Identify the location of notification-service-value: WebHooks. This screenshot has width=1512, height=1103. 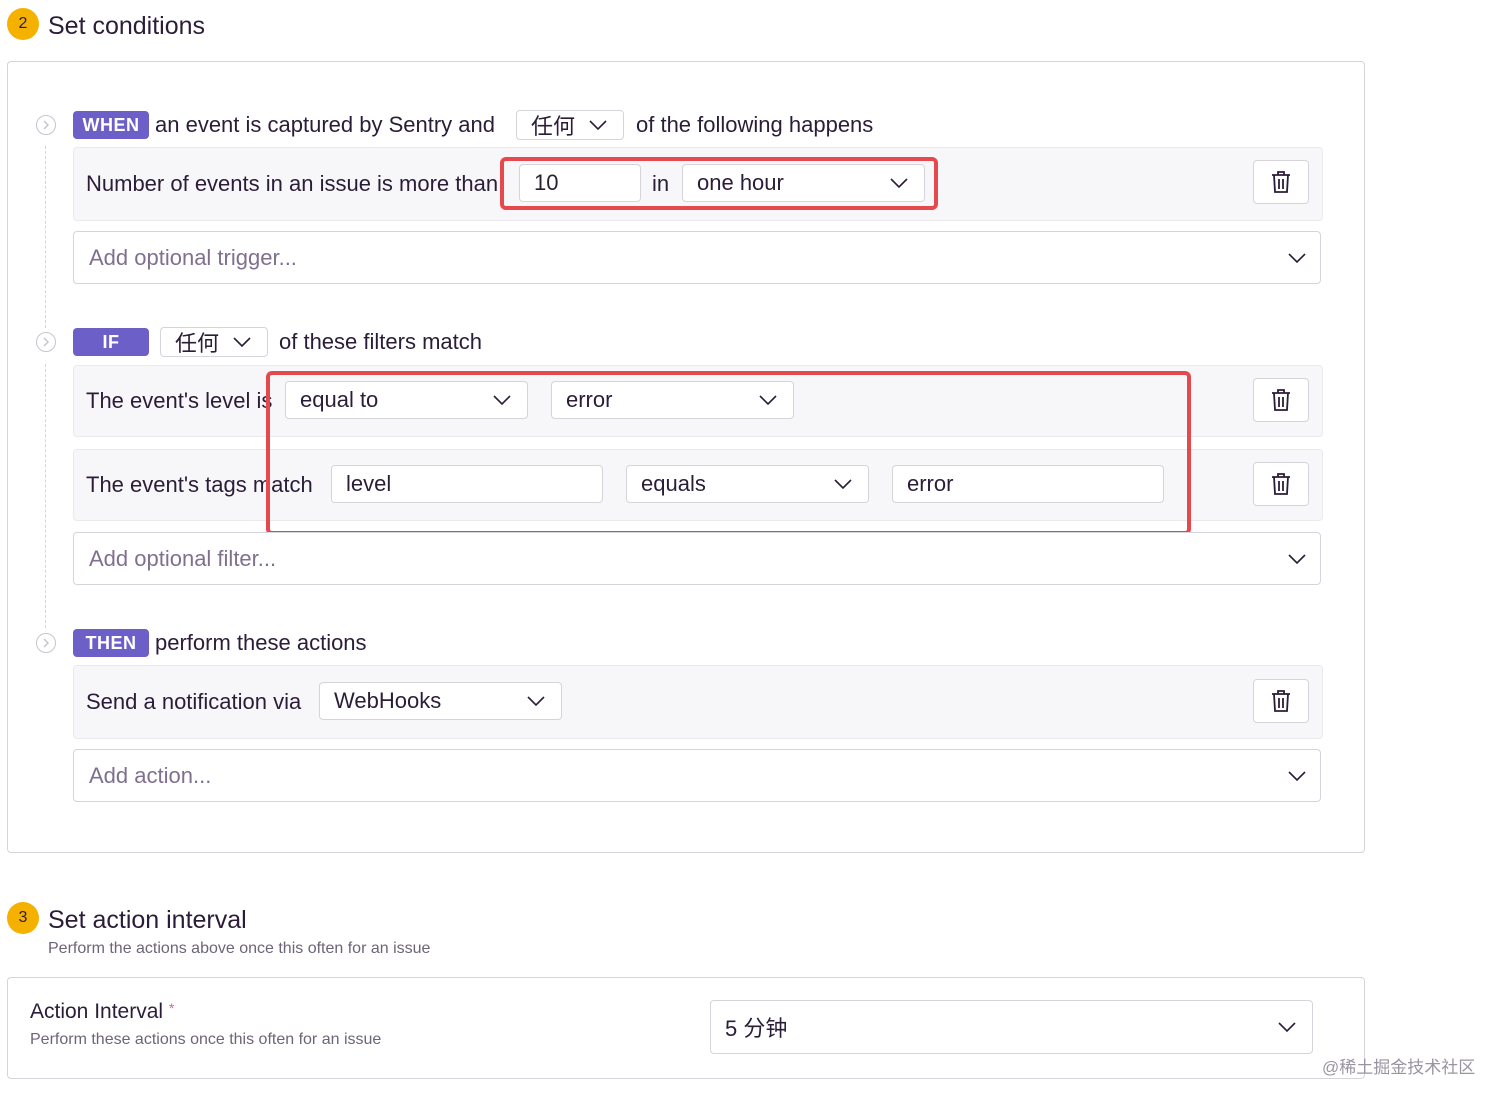
(388, 700).